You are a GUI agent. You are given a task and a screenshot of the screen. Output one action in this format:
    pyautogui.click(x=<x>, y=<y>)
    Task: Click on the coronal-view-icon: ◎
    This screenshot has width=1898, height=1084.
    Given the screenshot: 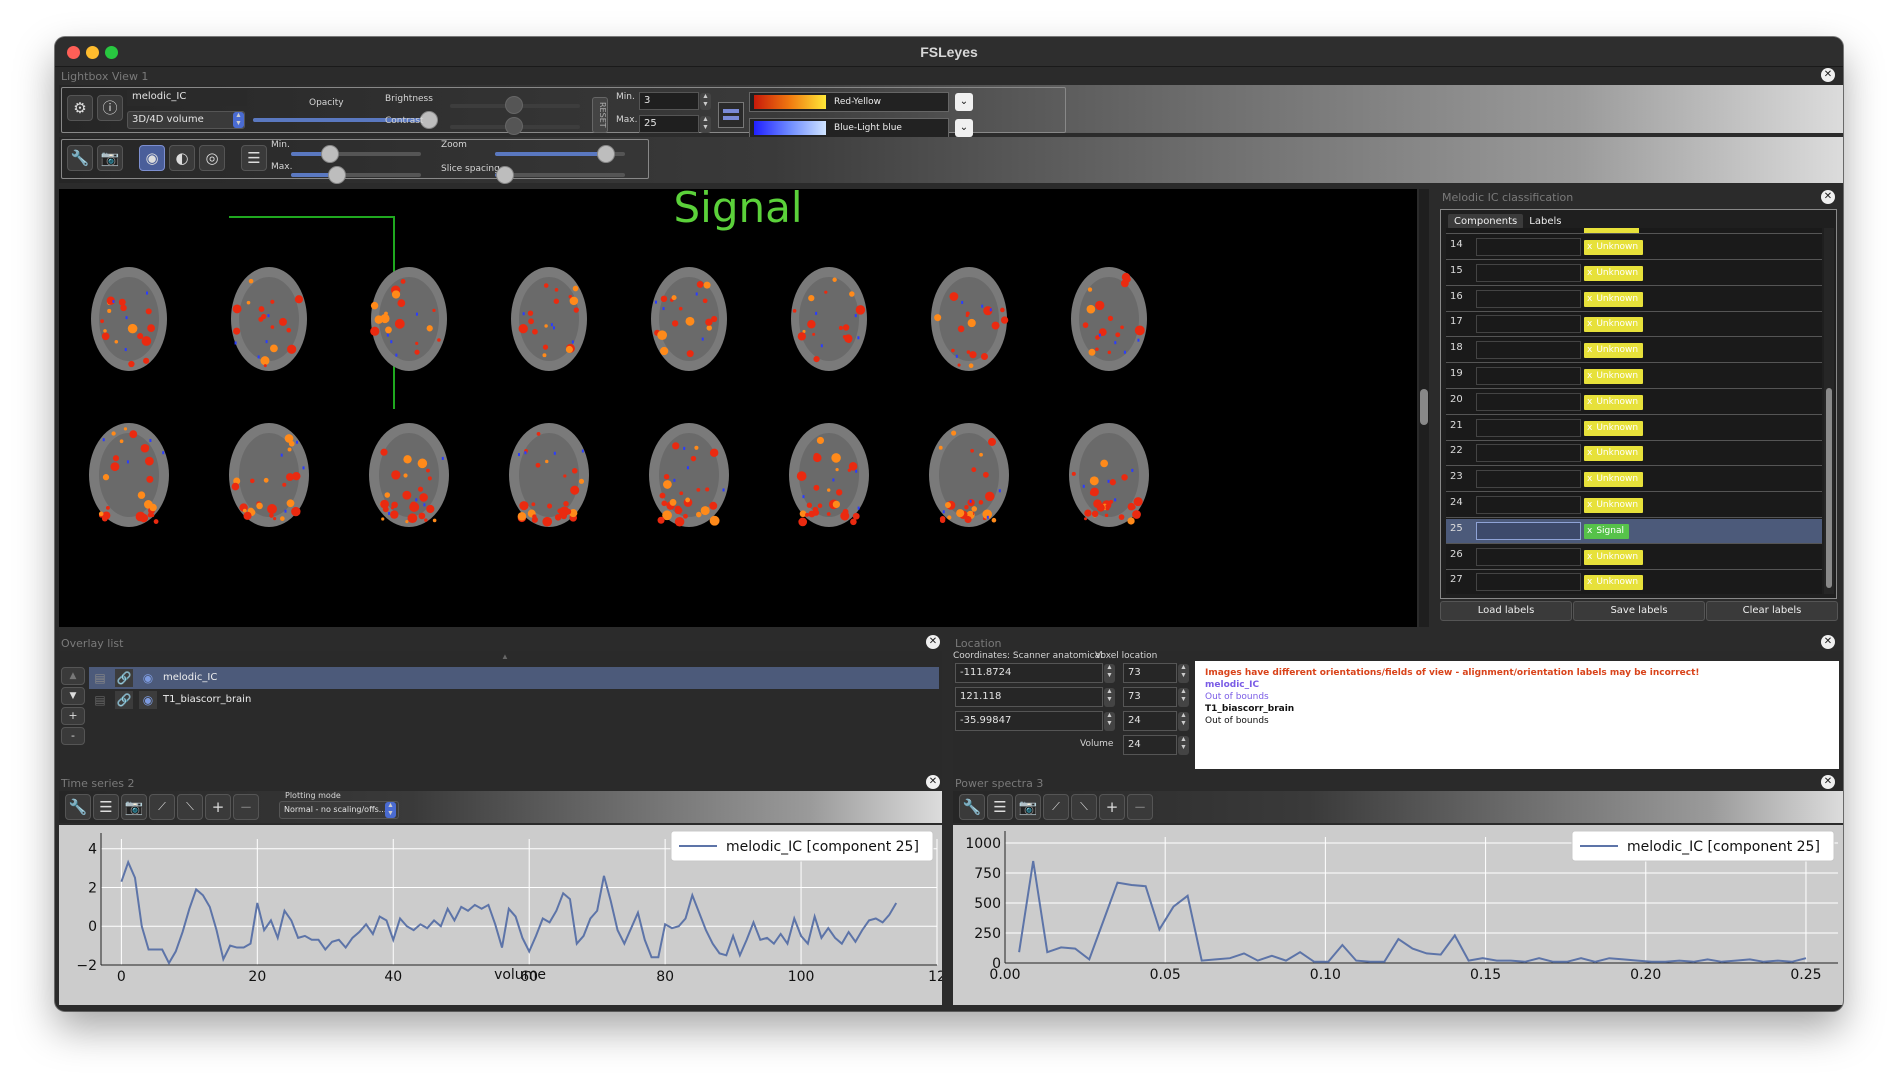 What is the action you would take?
    pyautogui.click(x=212, y=158)
    